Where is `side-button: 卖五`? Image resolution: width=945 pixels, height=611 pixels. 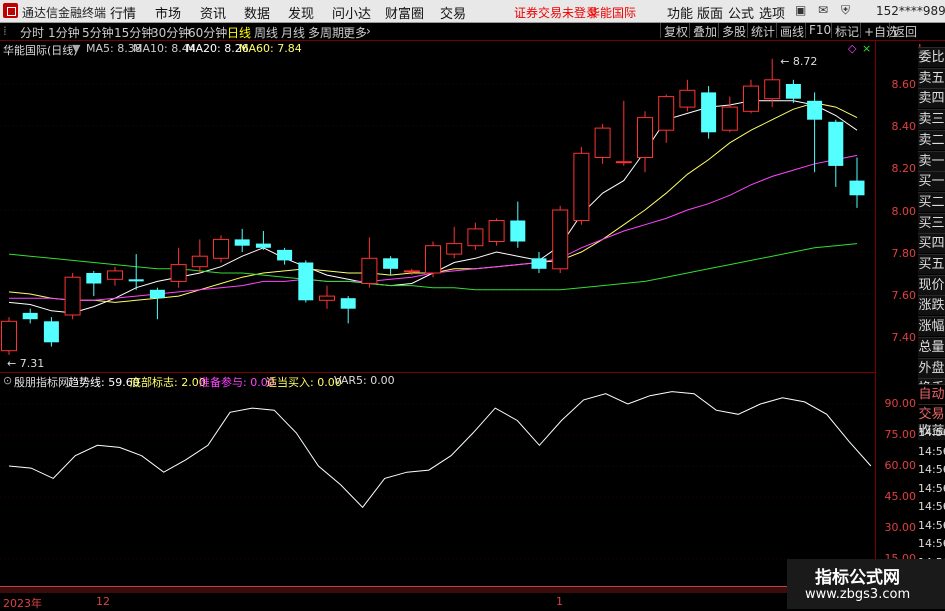 side-button: 卖五 is located at coordinates (931, 77).